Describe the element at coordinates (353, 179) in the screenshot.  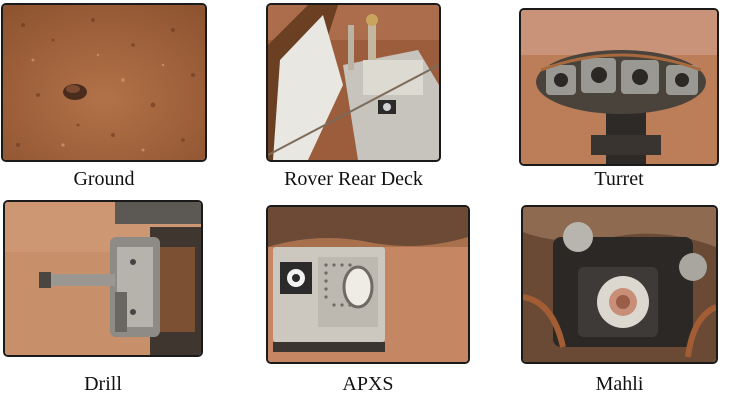
I see `rover-rear-deck-caption: Rover Rear Deck` at that location.